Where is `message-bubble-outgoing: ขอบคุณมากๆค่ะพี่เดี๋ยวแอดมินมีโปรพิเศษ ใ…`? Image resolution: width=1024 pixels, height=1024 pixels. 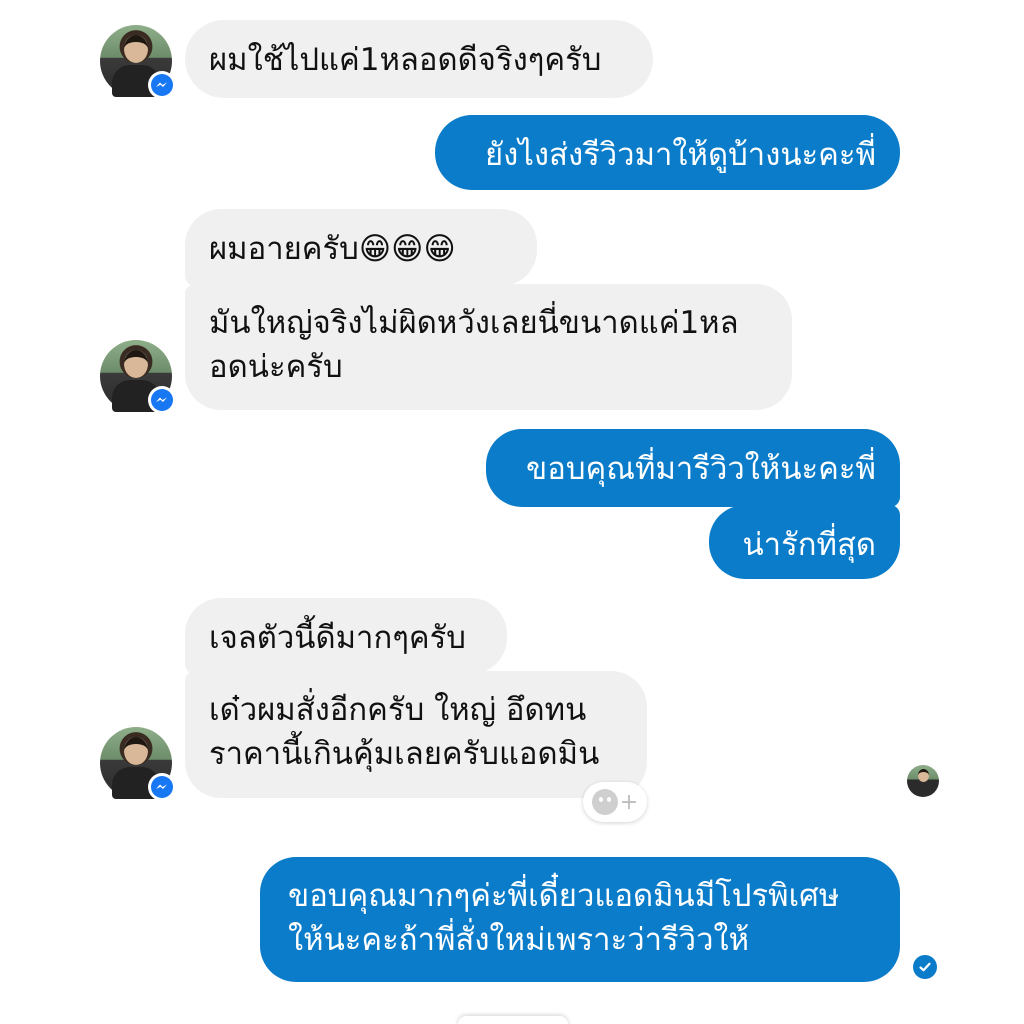
message-bubble-outgoing: ขอบคุณมากๆค่ะพี่เดี๋ยวแอดมินมีโปรพิเศษ ใ… is located at coordinates (580, 919).